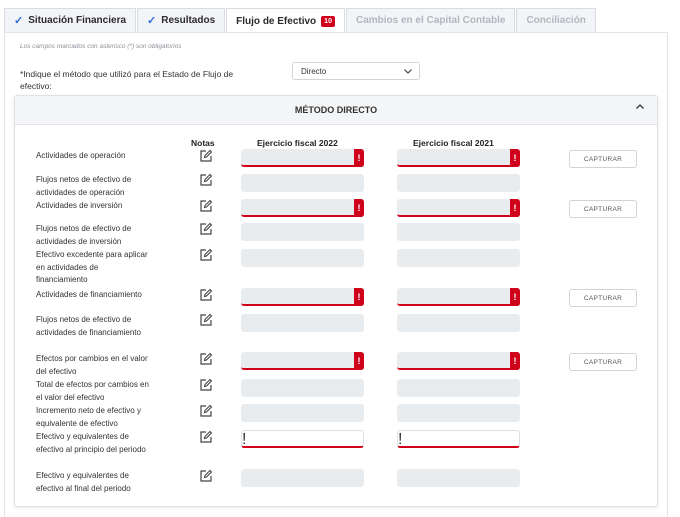 The width and height of the screenshot is (680, 517). What do you see at coordinates (77, 20) in the screenshot?
I see `tab-label: Situación Financiera` at bounding box center [77, 20].